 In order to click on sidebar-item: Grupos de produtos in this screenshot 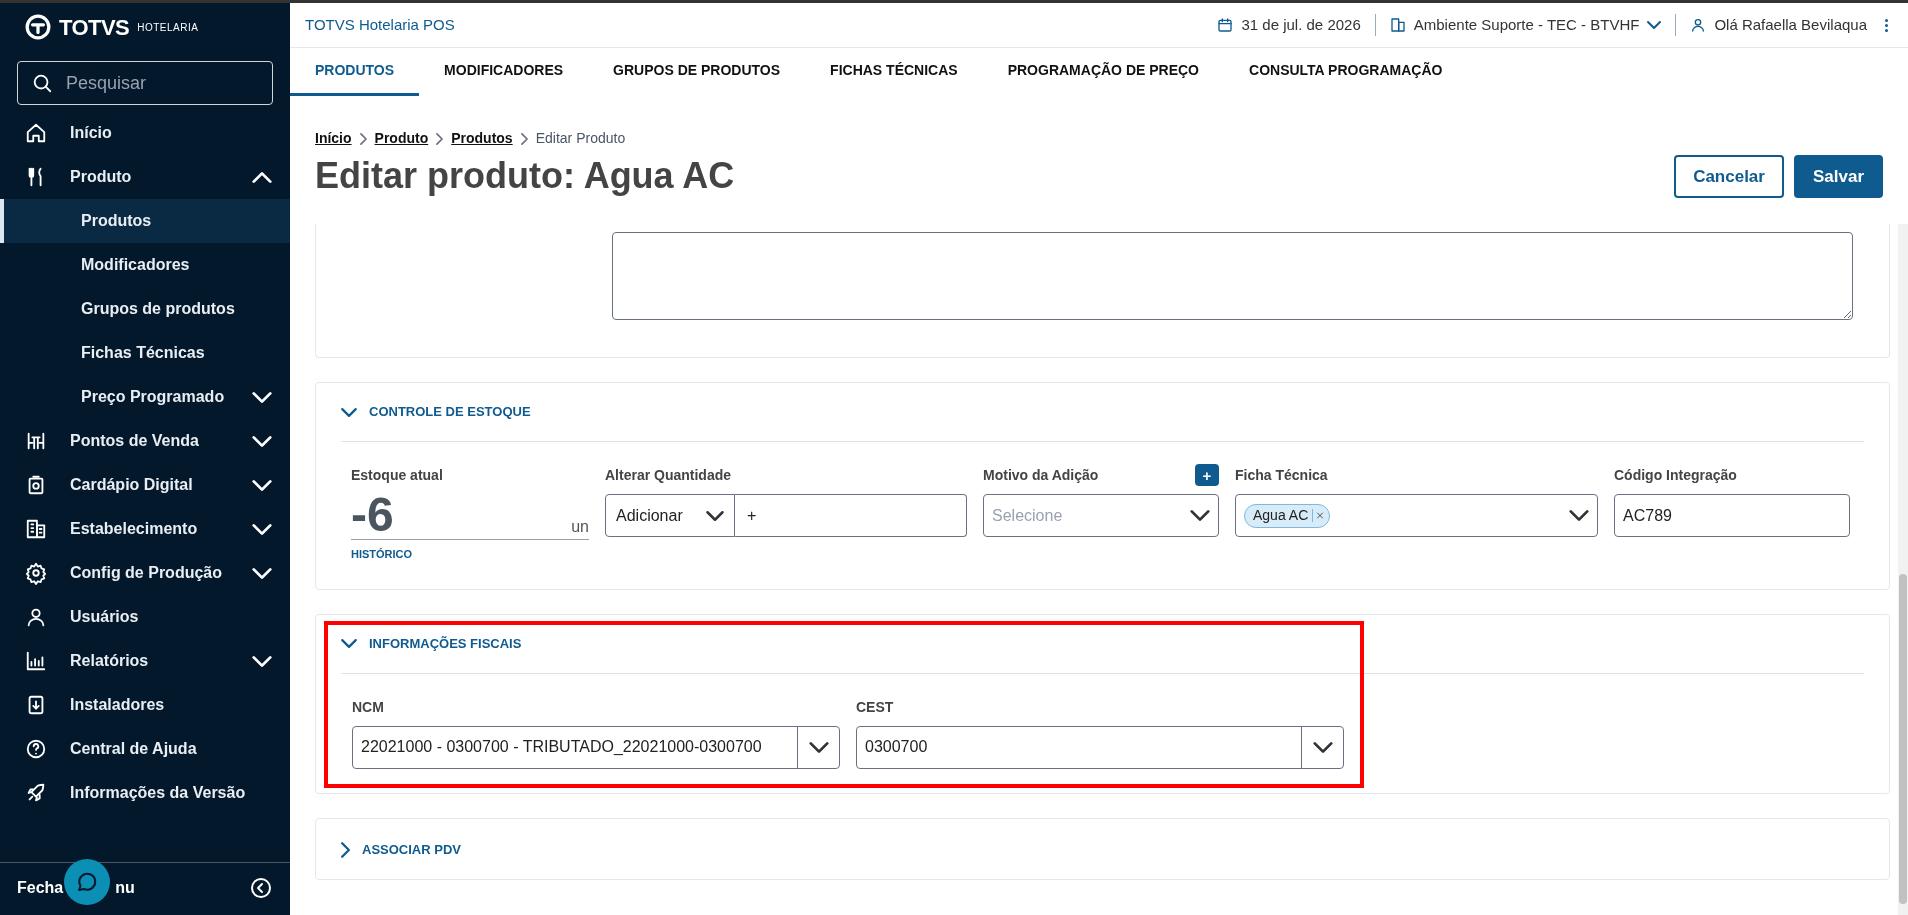, I will do `click(145, 309)`.